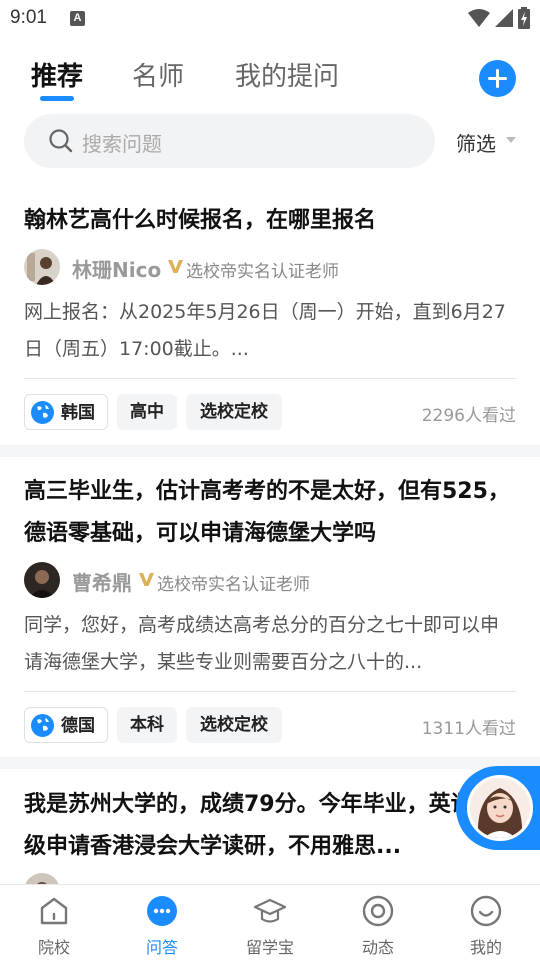 The width and height of the screenshot is (540, 960). Describe the element at coordinates (57, 74) in the screenshot. I see `tab-recommended: 推荐` at that location.